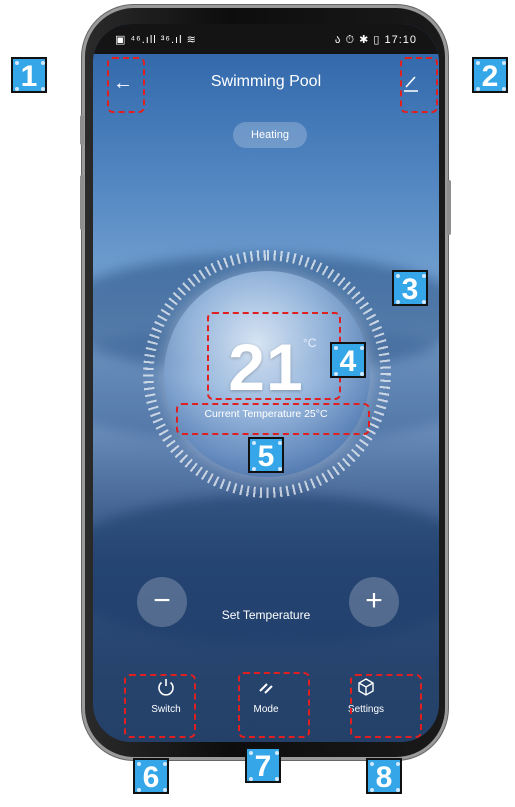 The width and height of the screenshot is (515, 807). What do you see at coordinates (449, 207) in the screenshot?
I see `power-side-button` at bounding box center [449, 207].